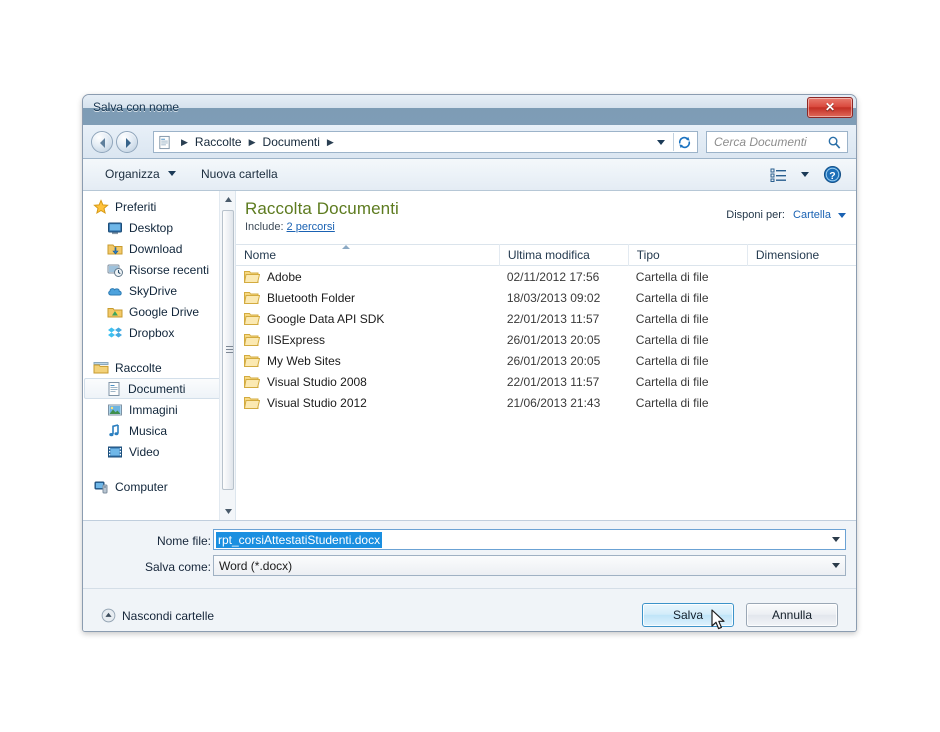  I want to click on filename-dropdown-button, so click(836, 539).